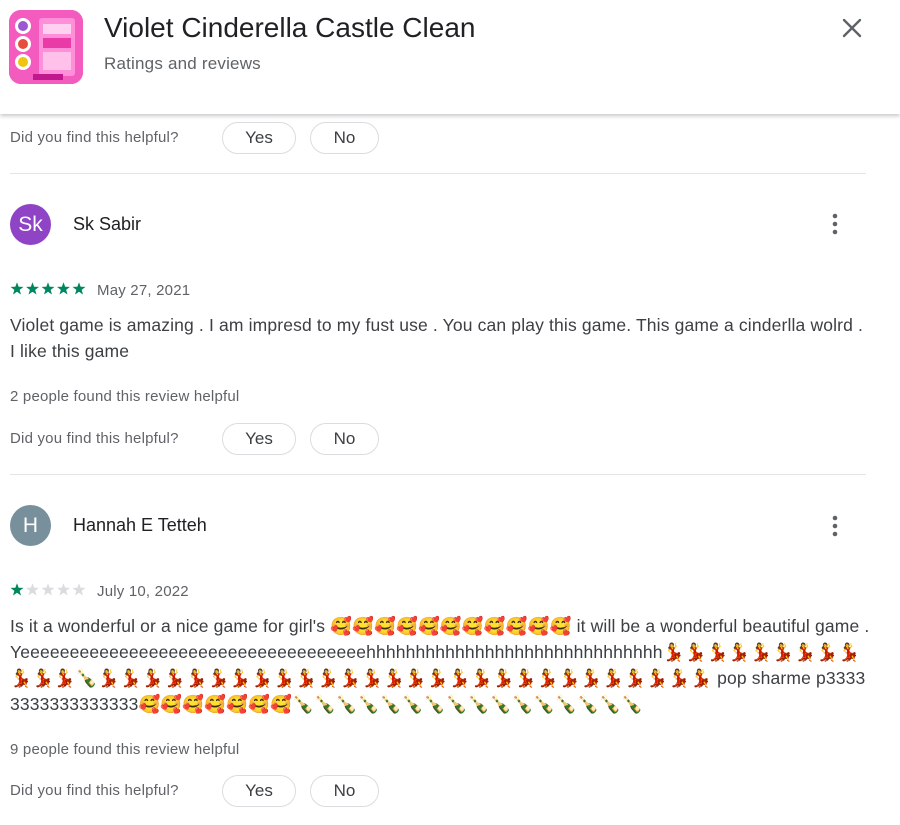  I want to click on avatar: H, so click(30, 525).